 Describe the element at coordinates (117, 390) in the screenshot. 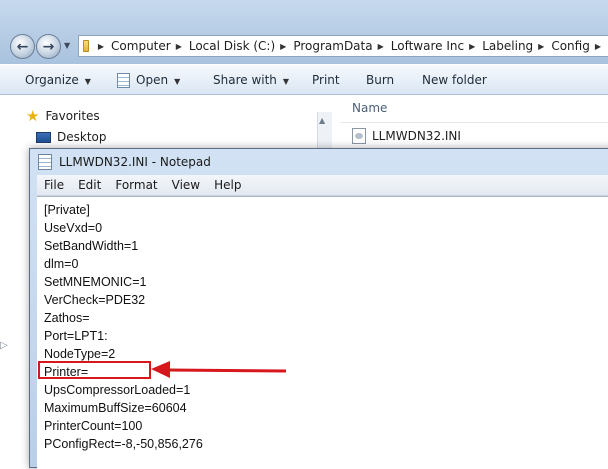

I see `text-line: UpsCompressorLoaded=1` at that location.